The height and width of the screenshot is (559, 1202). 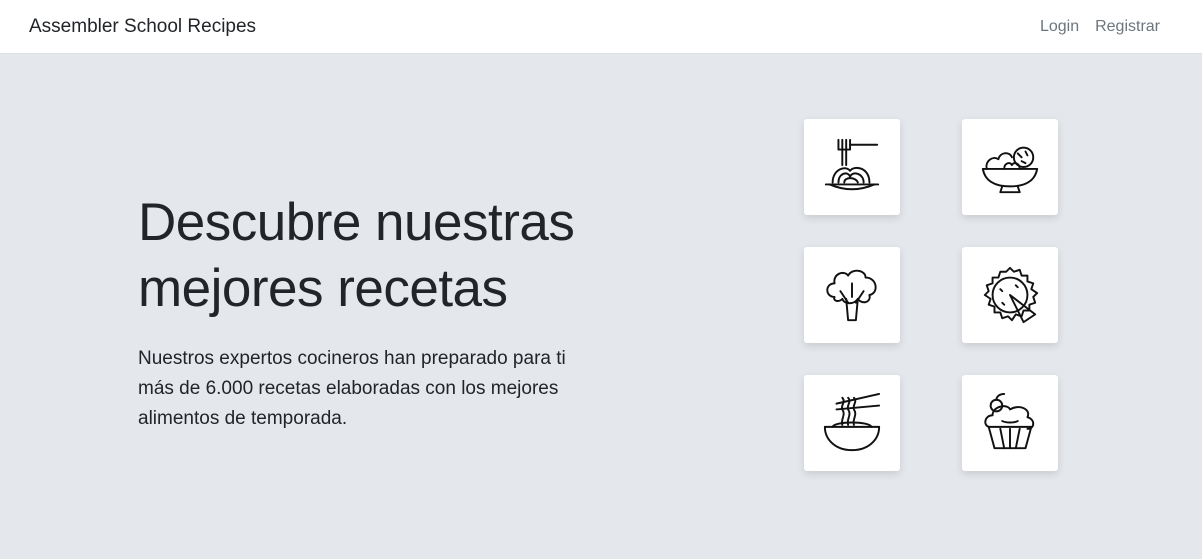 What do you see at coordinates (368, 256) in the screenshot?
I see `hero-title: Descubre nuestras mejores recetas` at bounding box center [368, 256].